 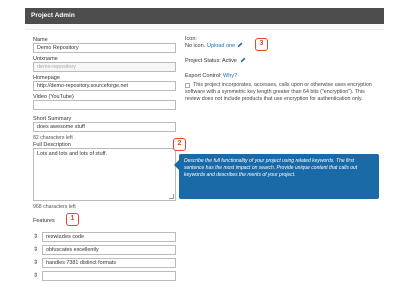 I want to click on short-summary-chars-left: 82 characters left, so click(x=53, y=138).